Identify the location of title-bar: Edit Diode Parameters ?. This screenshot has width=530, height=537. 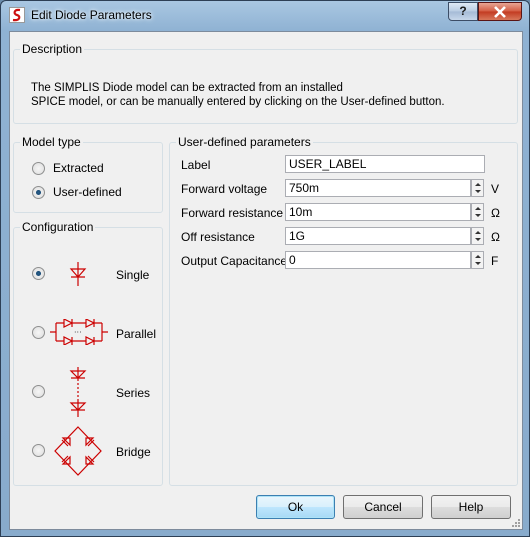
(265, 16).